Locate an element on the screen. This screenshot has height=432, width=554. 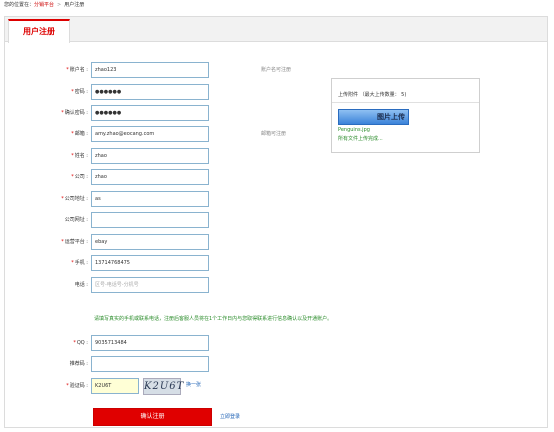
upload-button-label: 图片上传 is located at coordinates (391, 117).